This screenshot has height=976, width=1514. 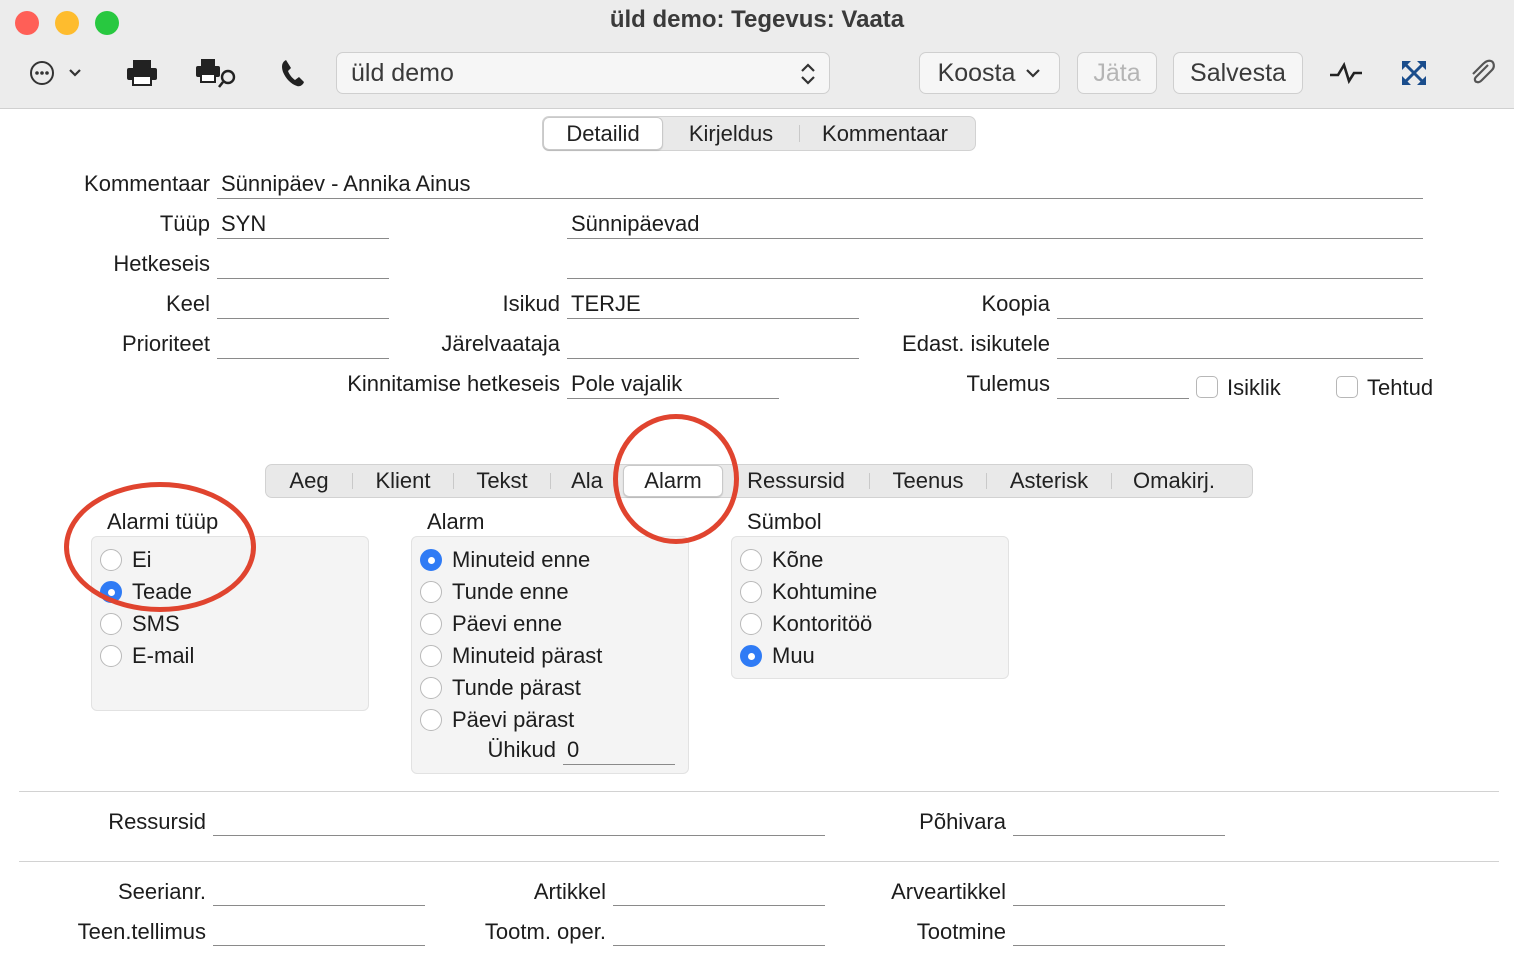 I want to click on actions-menu-button, so click(x=57, y=73).